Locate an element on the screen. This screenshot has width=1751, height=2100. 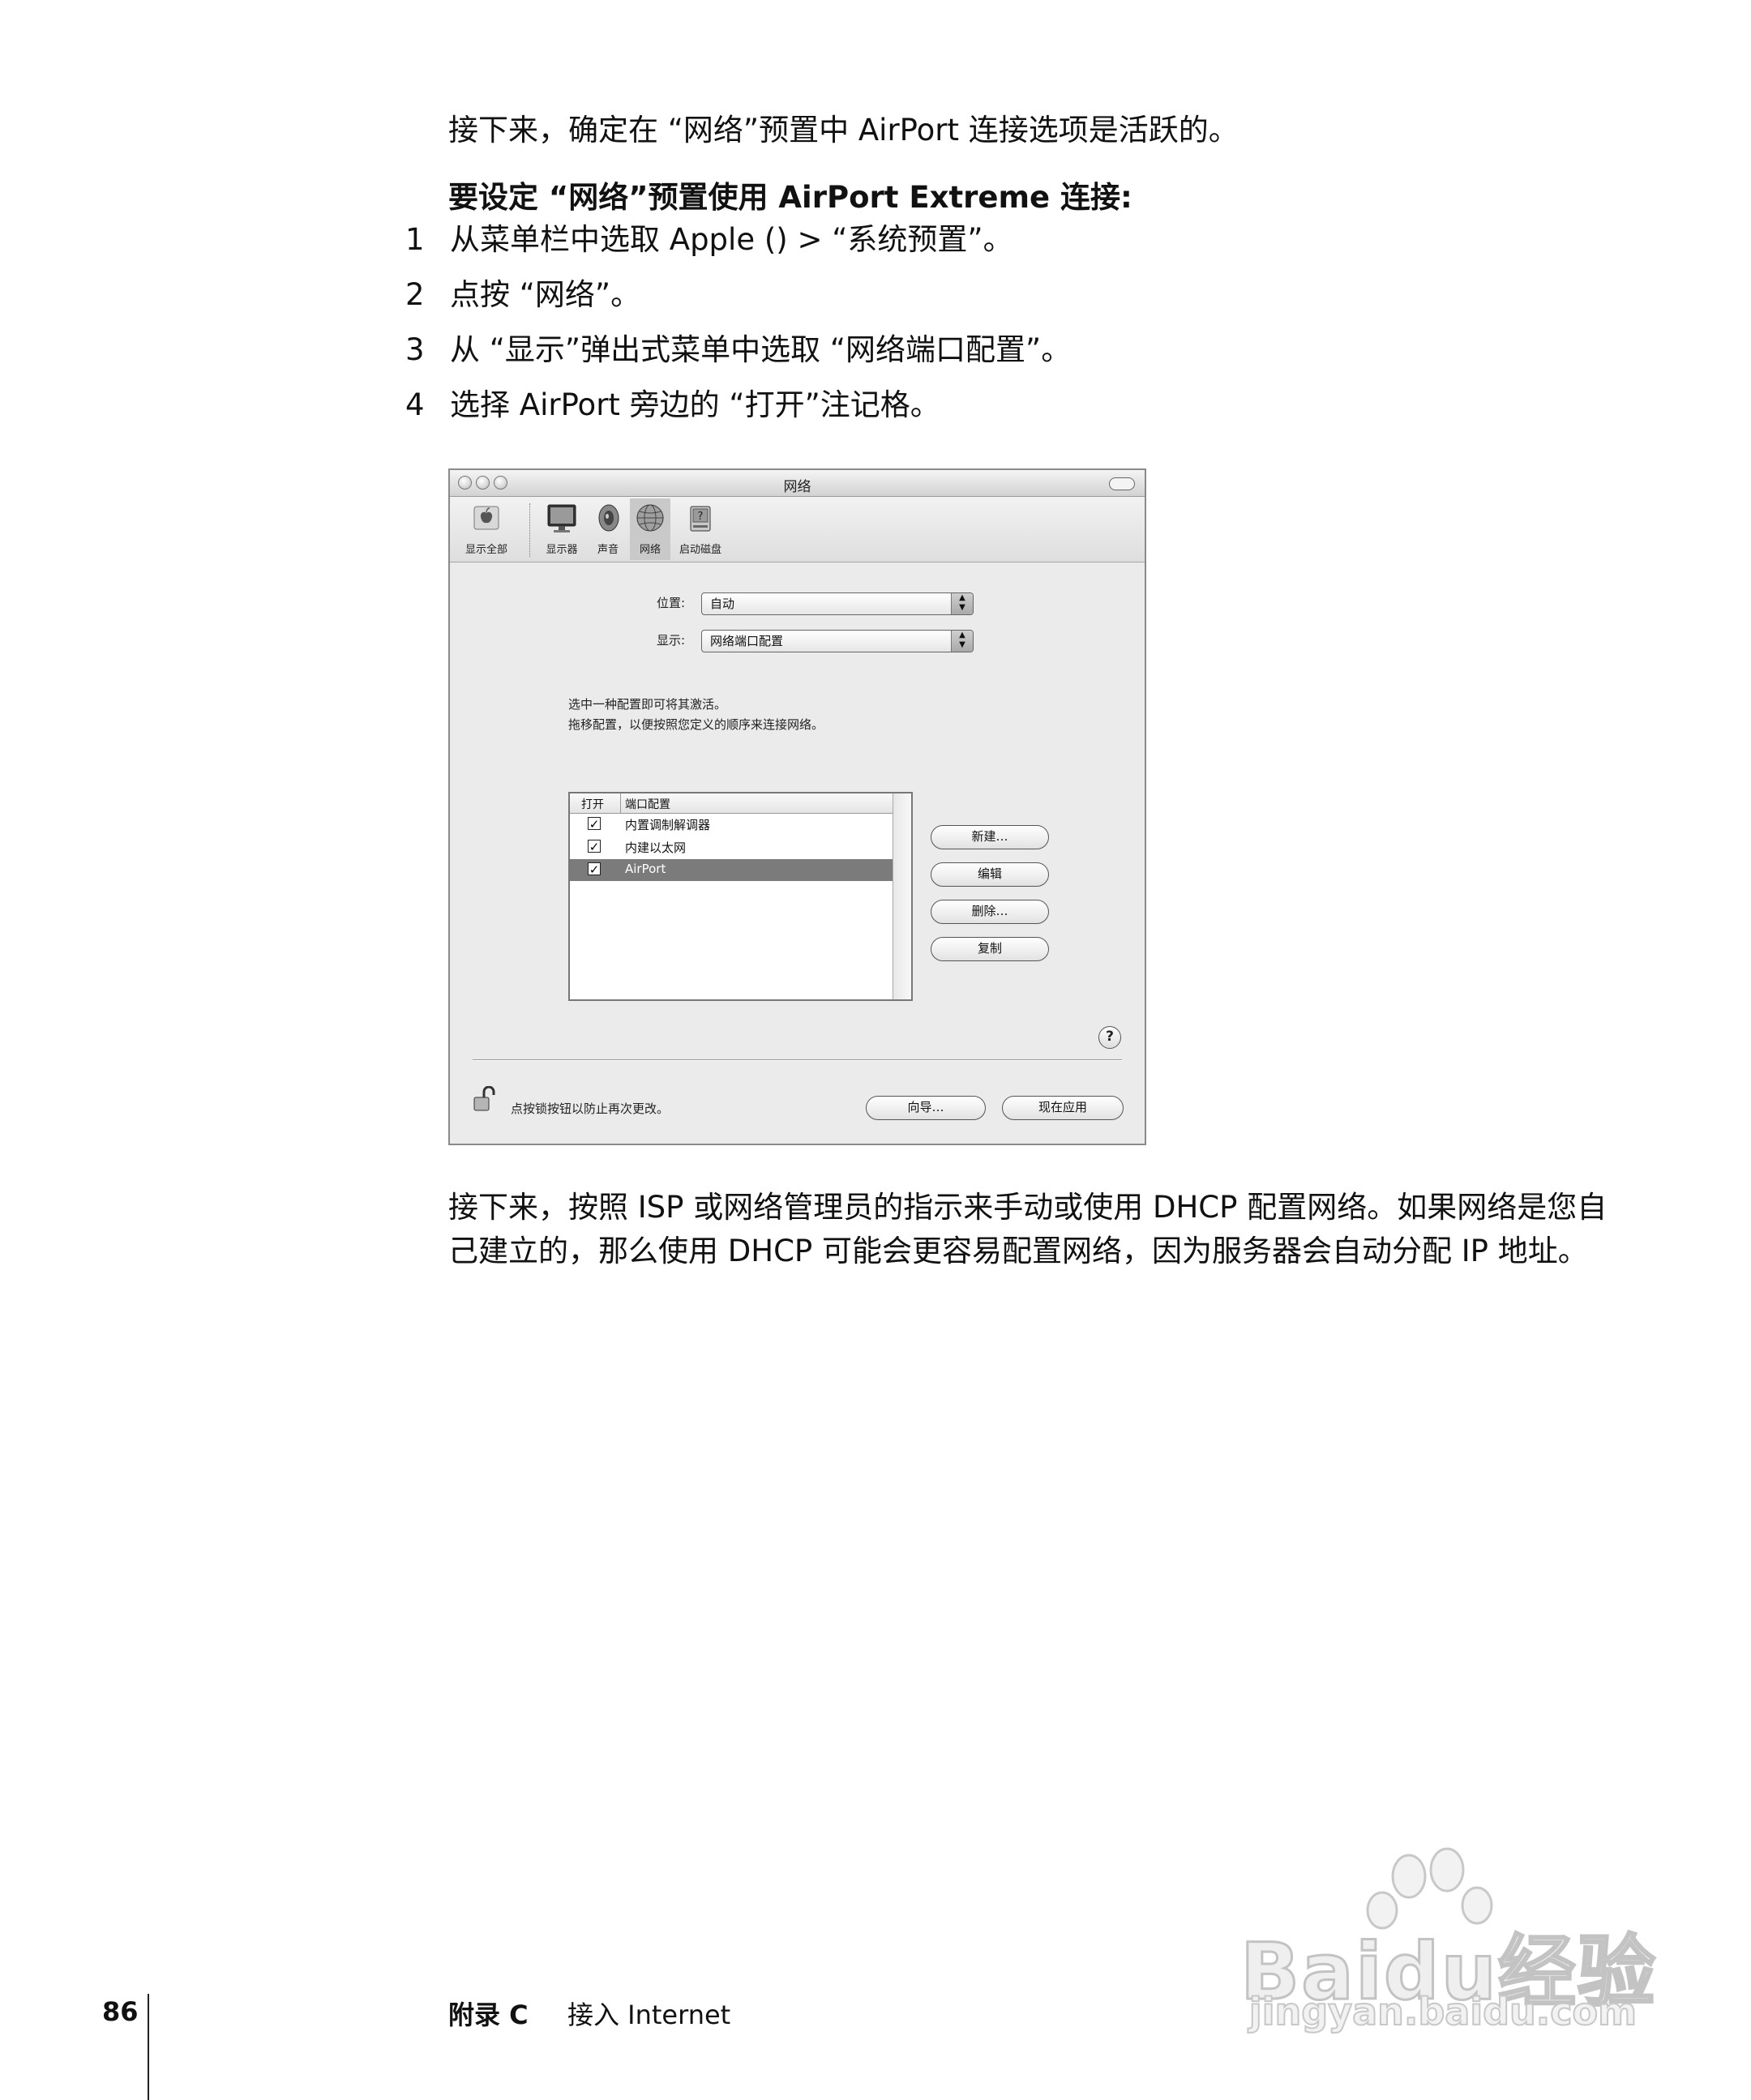
help-button: ? is located at coordinates (1109, 1037).